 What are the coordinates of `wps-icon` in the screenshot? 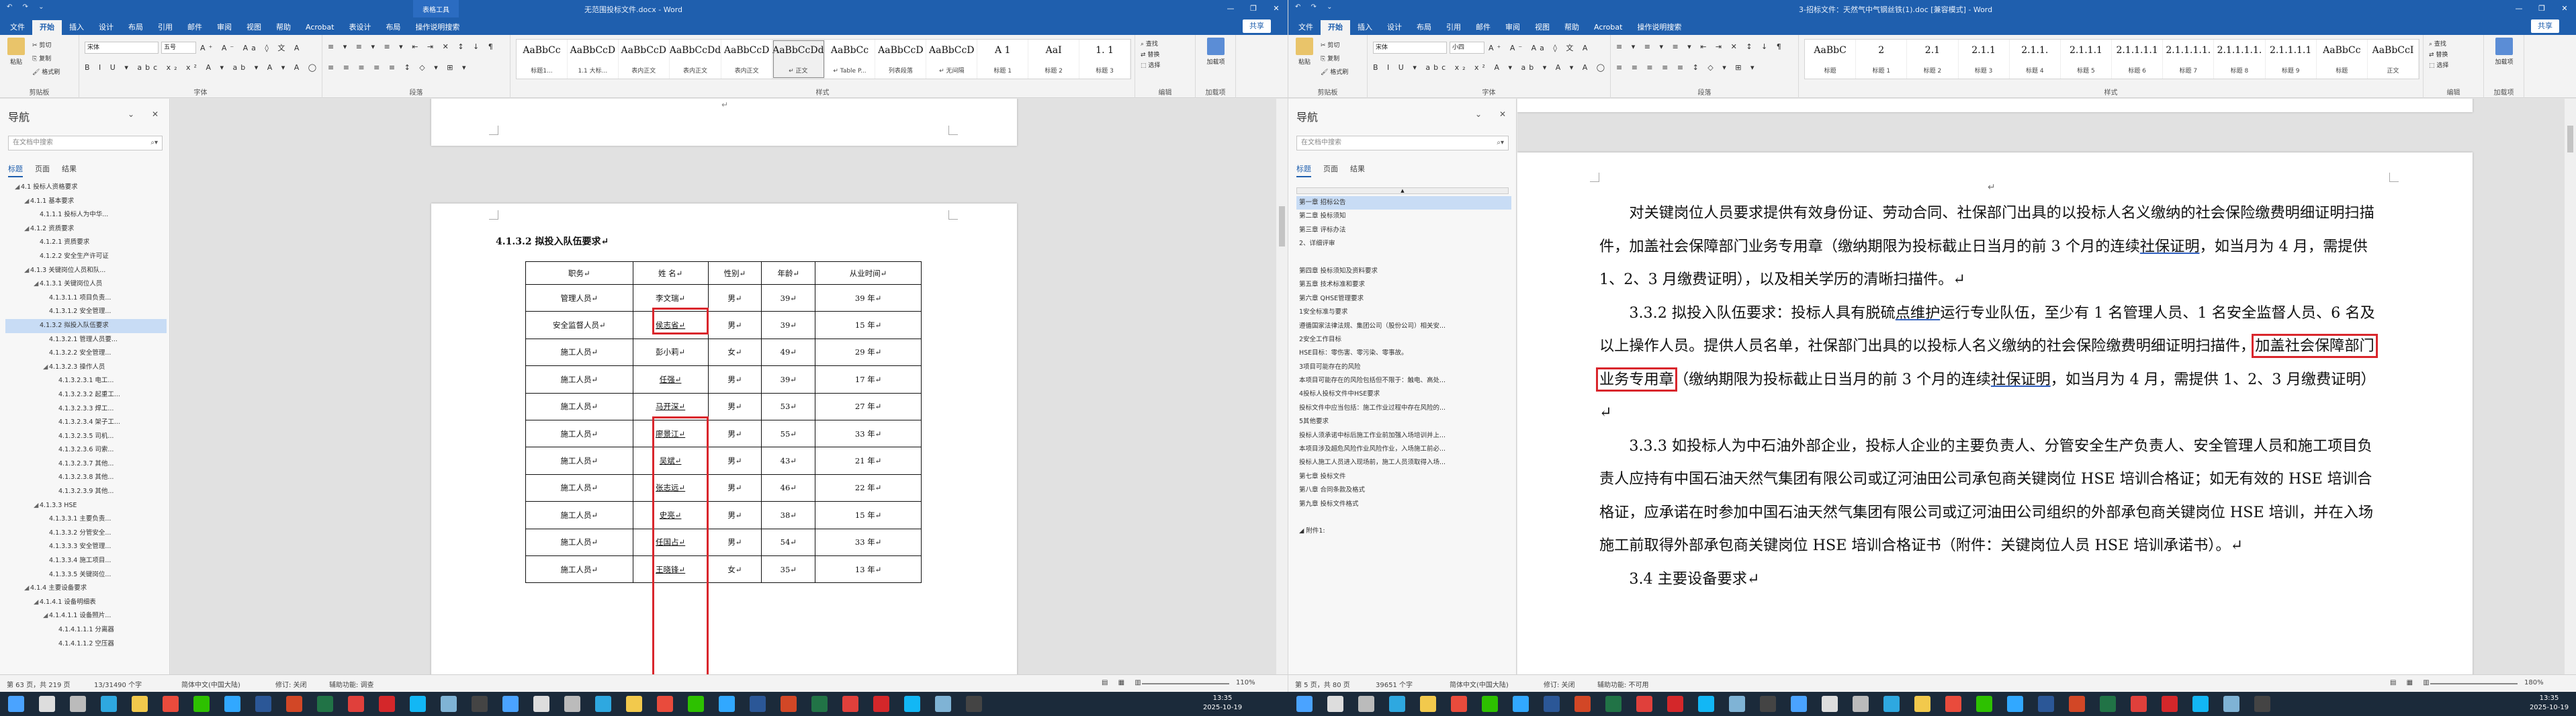 It's located at (1644, 704).